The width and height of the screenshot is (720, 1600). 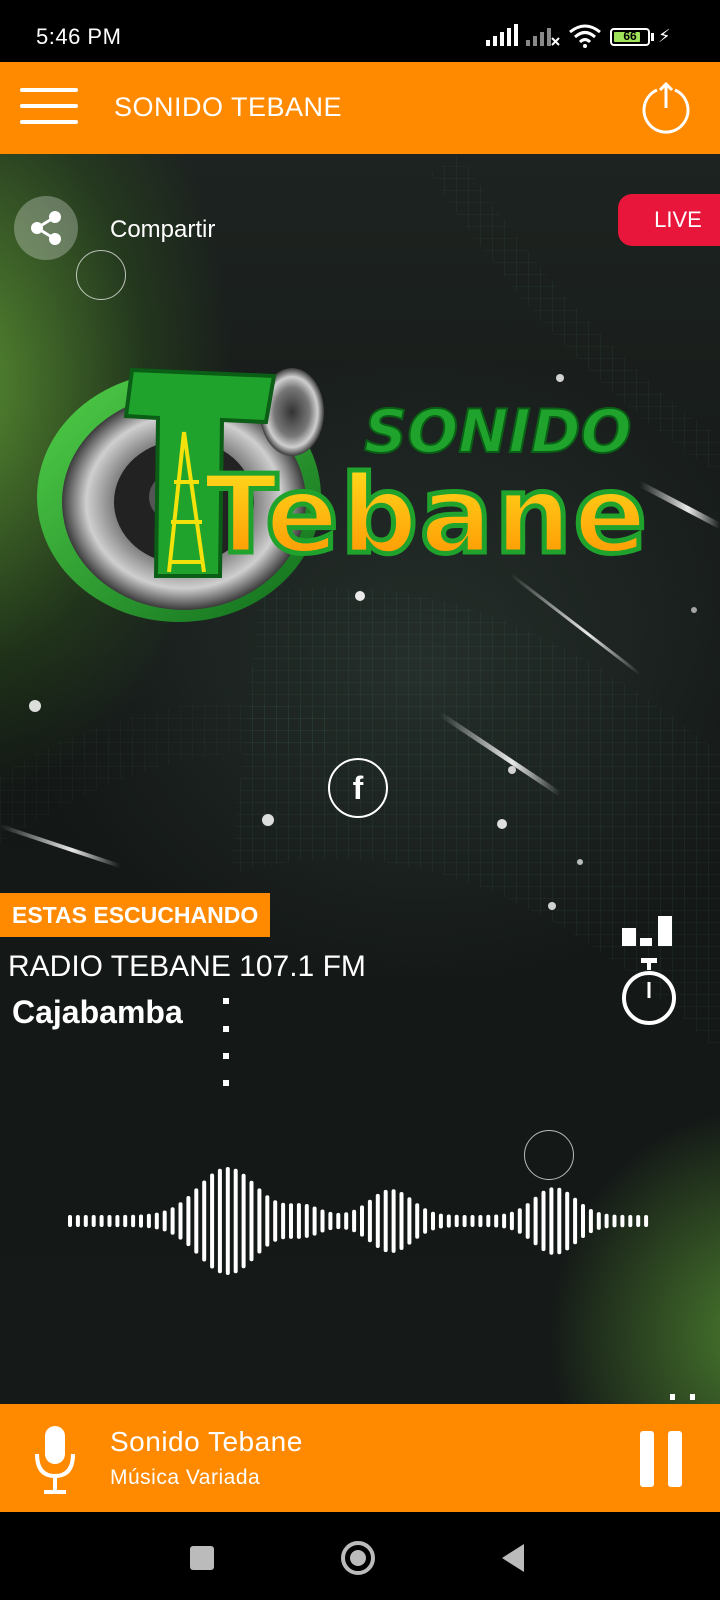 I want to click on pause-button, so click(x=663, y=1459).